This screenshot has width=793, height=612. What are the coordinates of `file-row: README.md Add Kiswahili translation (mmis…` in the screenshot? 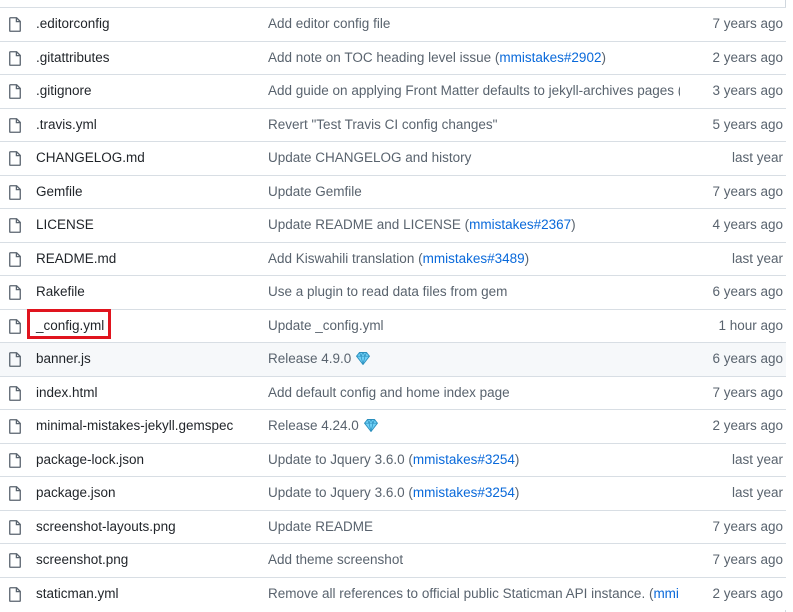 It's located at (393, 258).